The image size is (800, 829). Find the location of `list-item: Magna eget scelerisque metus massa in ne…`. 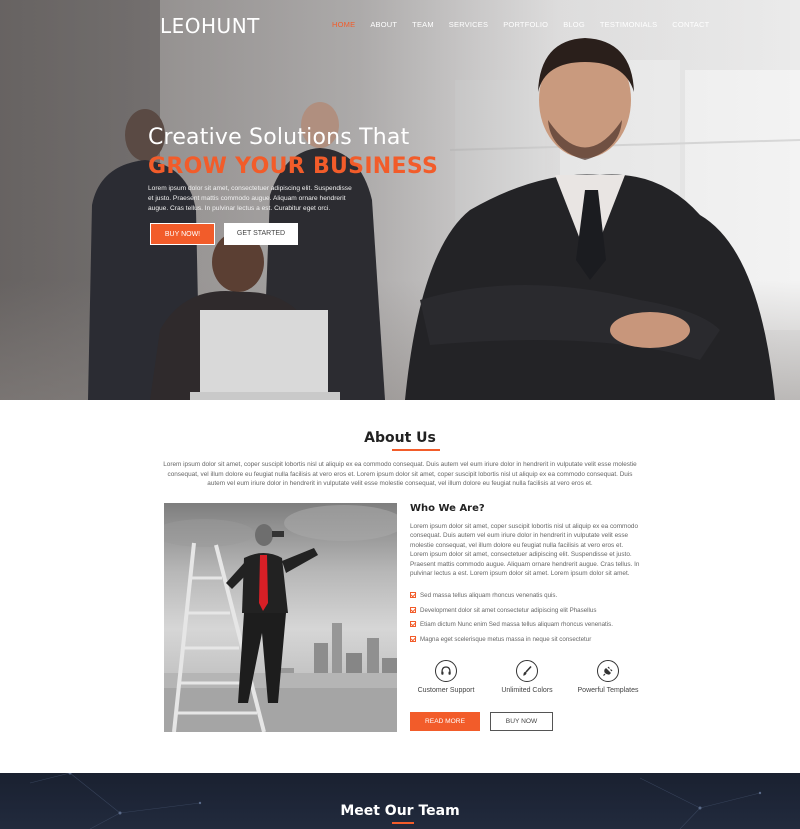

list-item: Magna eget scelerisque metus massa in ne… is located at coordinates (530, 642).